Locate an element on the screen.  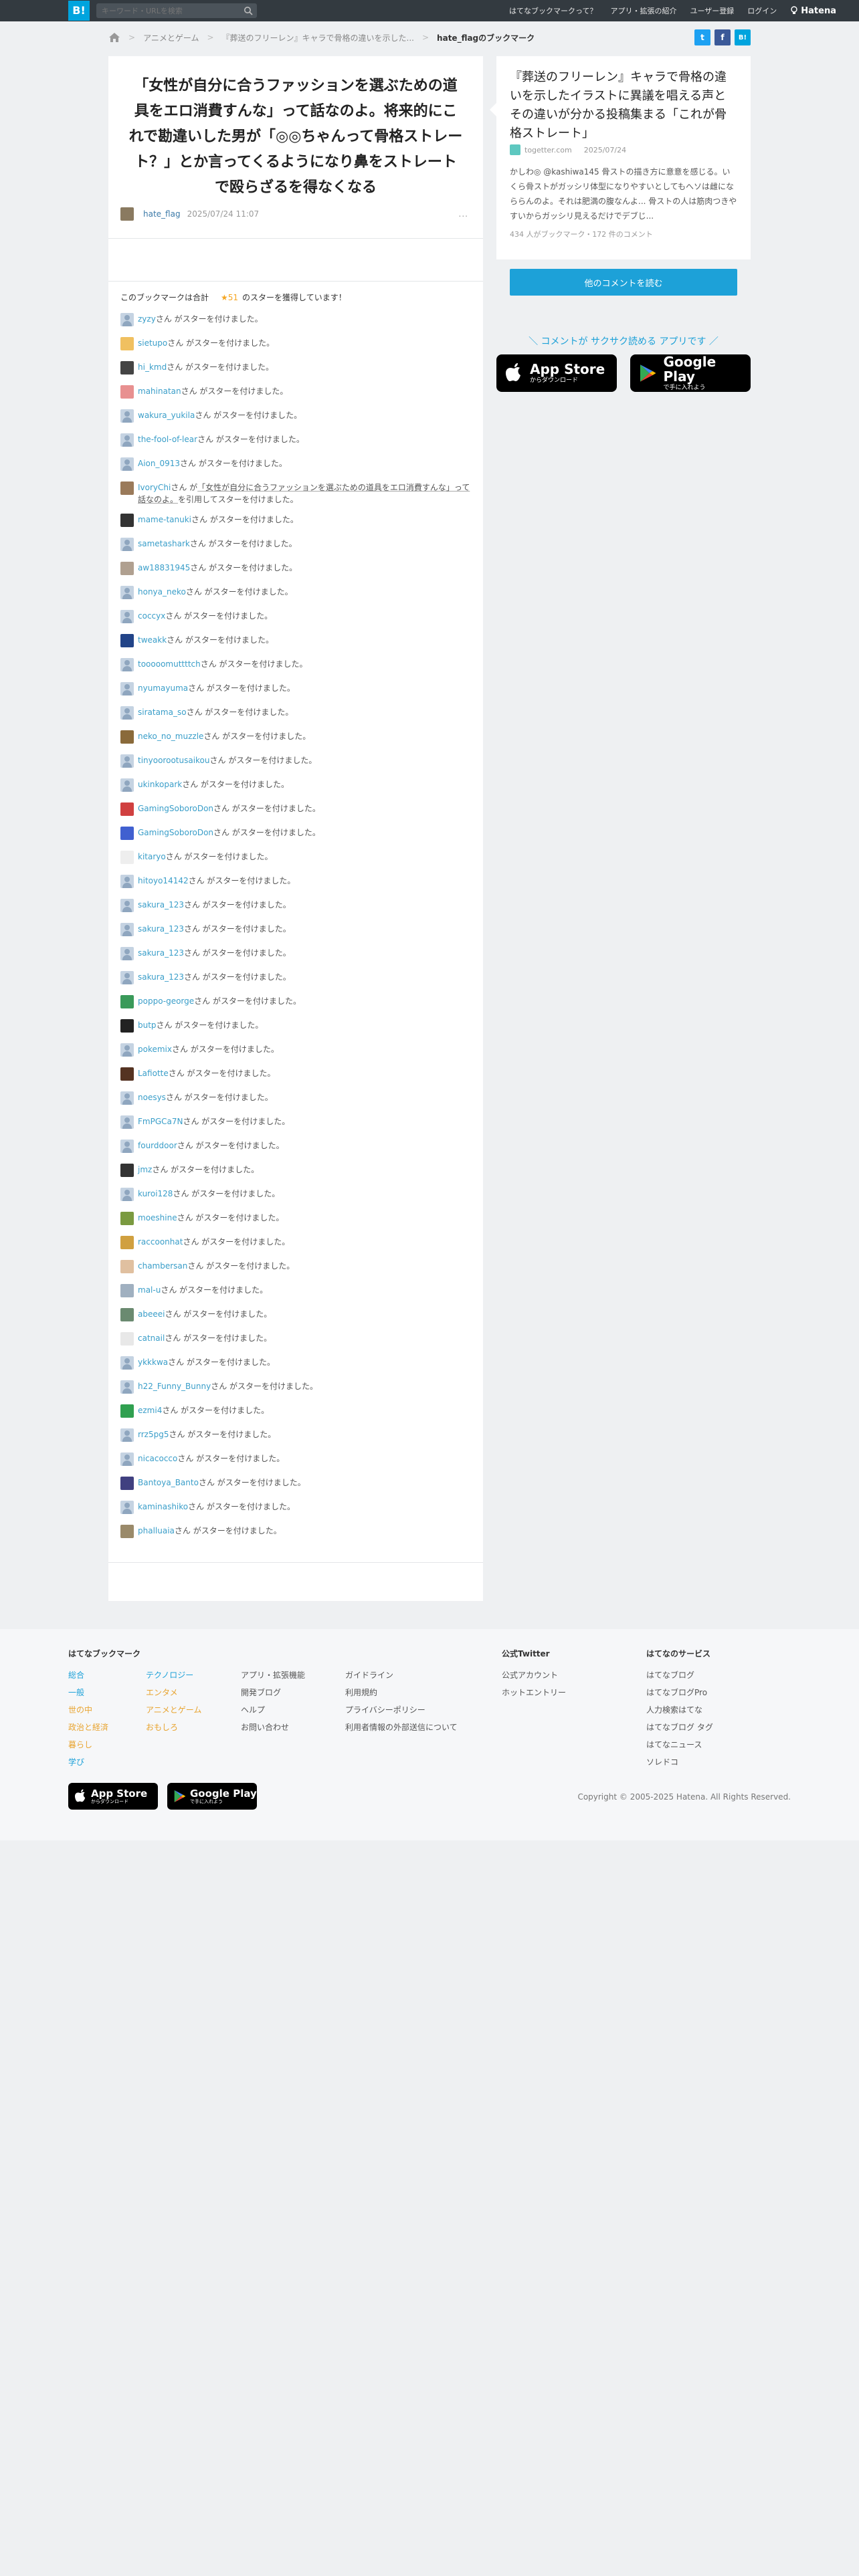
footer-link: ガイドライン is located at coordinates (401, 1675).